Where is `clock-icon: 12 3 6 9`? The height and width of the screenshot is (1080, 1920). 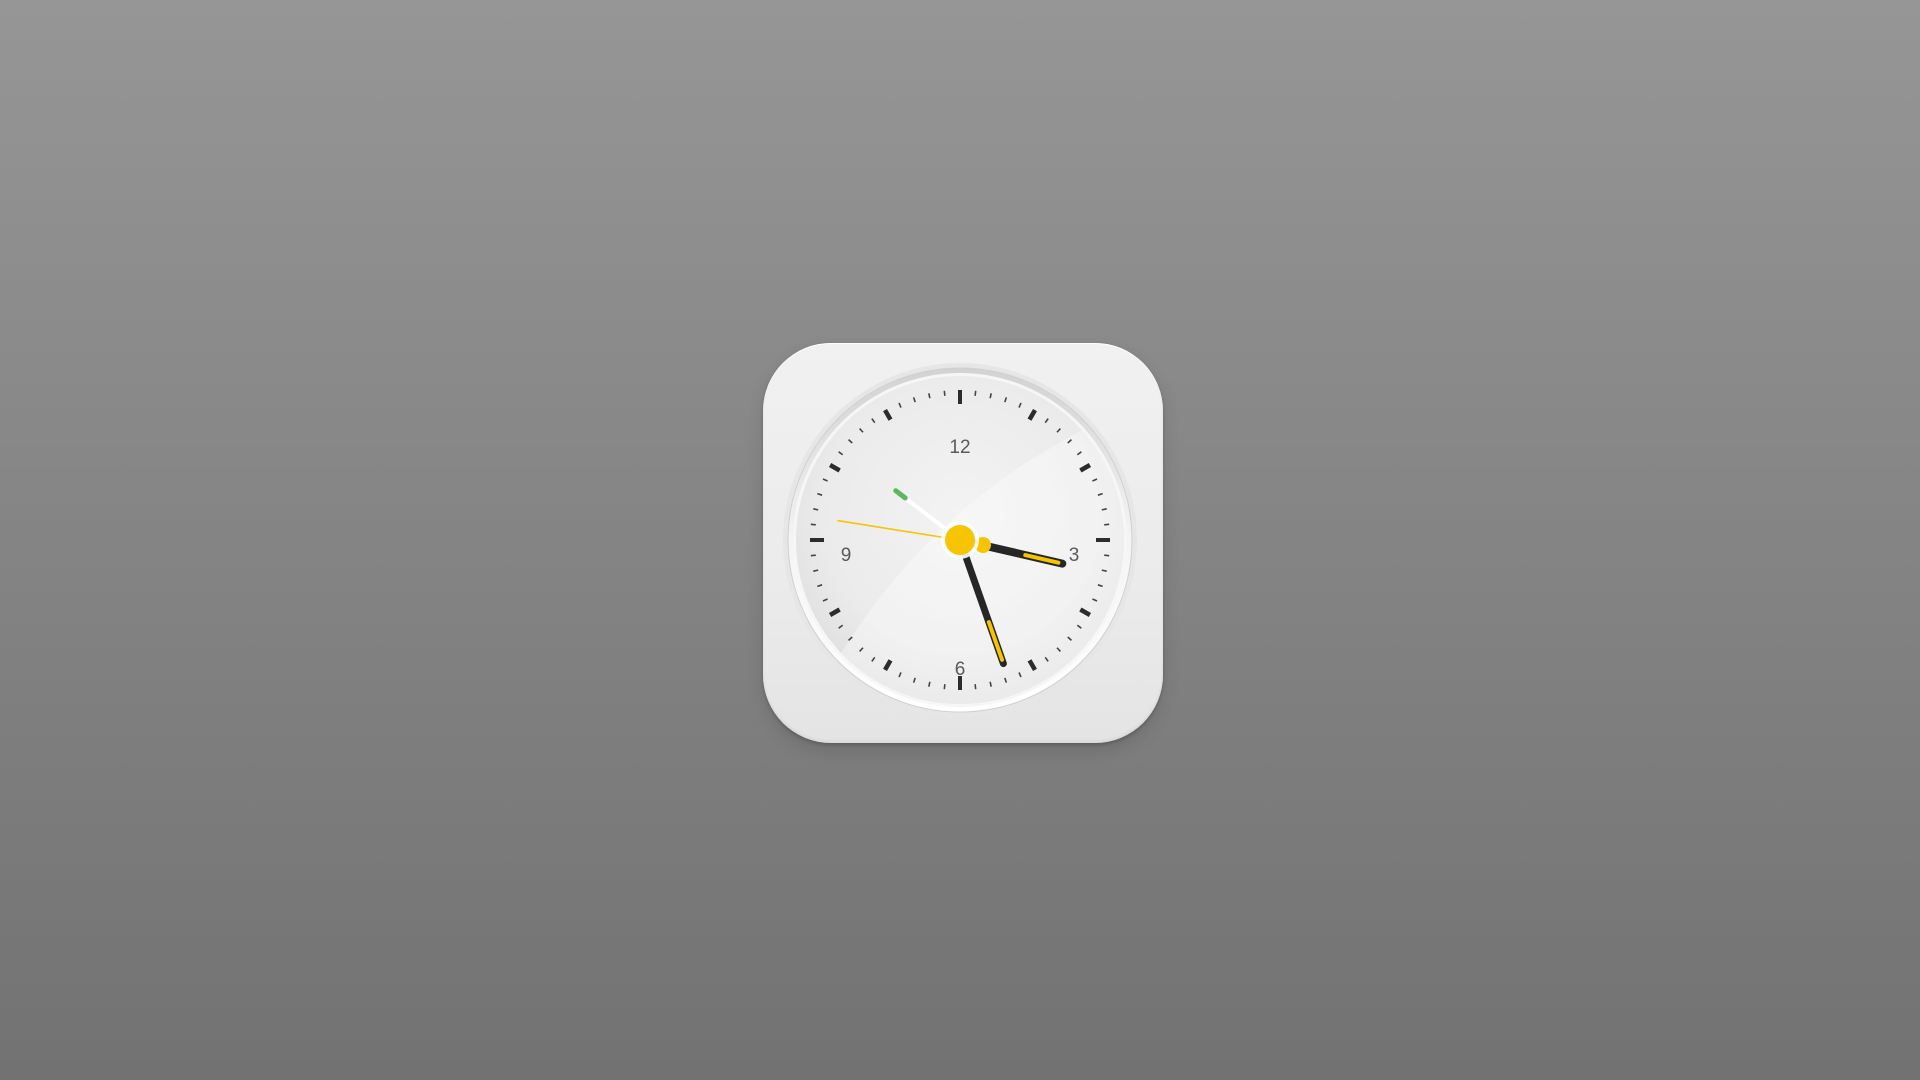 clock-icon: 12 3 6 9 is located at coordinates (960, 540).